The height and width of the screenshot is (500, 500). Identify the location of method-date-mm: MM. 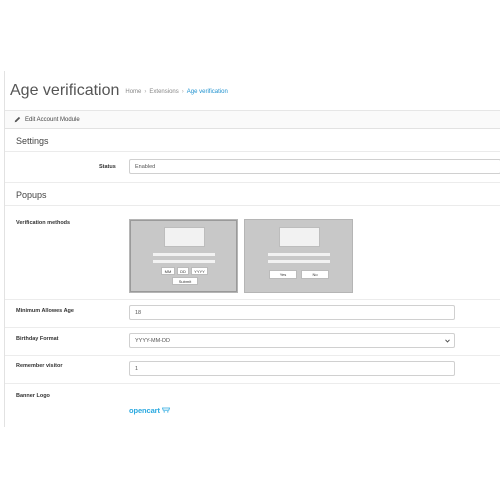
(168, 271).